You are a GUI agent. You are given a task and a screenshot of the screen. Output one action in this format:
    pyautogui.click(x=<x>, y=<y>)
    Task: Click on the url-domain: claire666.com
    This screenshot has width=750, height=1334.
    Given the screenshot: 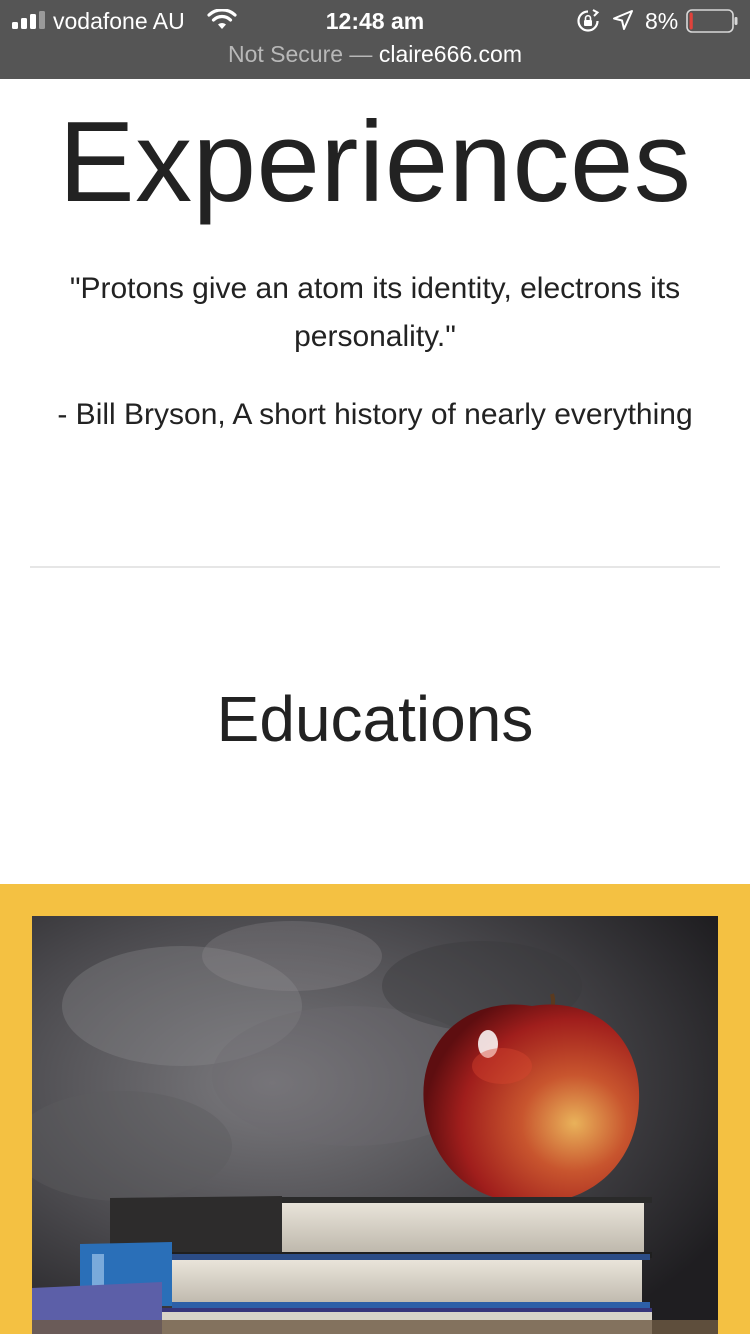 What is the action you would take?
    pyautogui.click(x=450, y=54)
    